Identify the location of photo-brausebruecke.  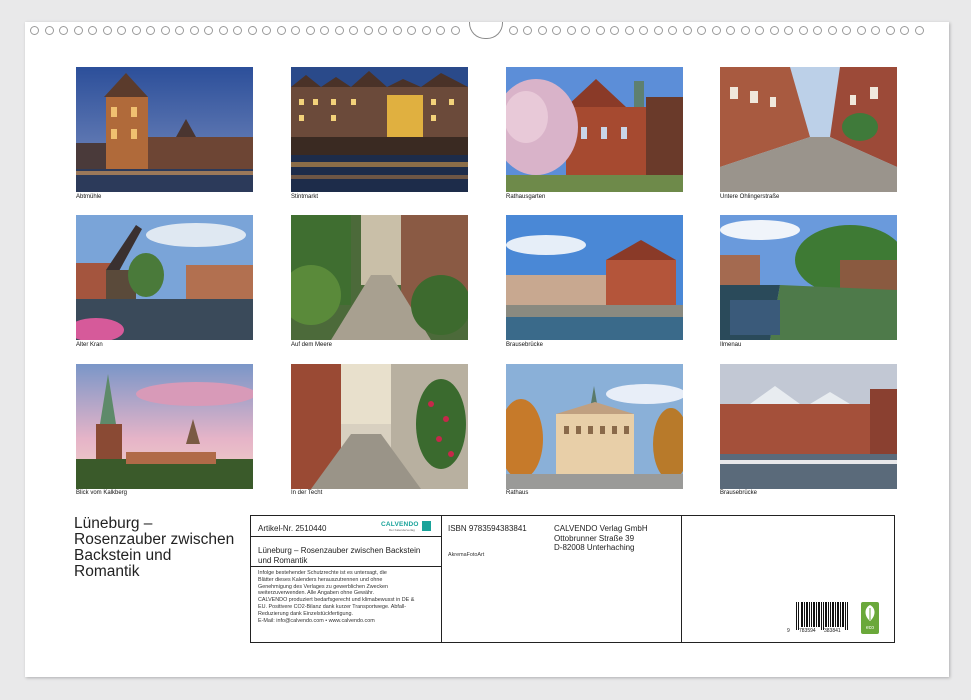
(594, 277).